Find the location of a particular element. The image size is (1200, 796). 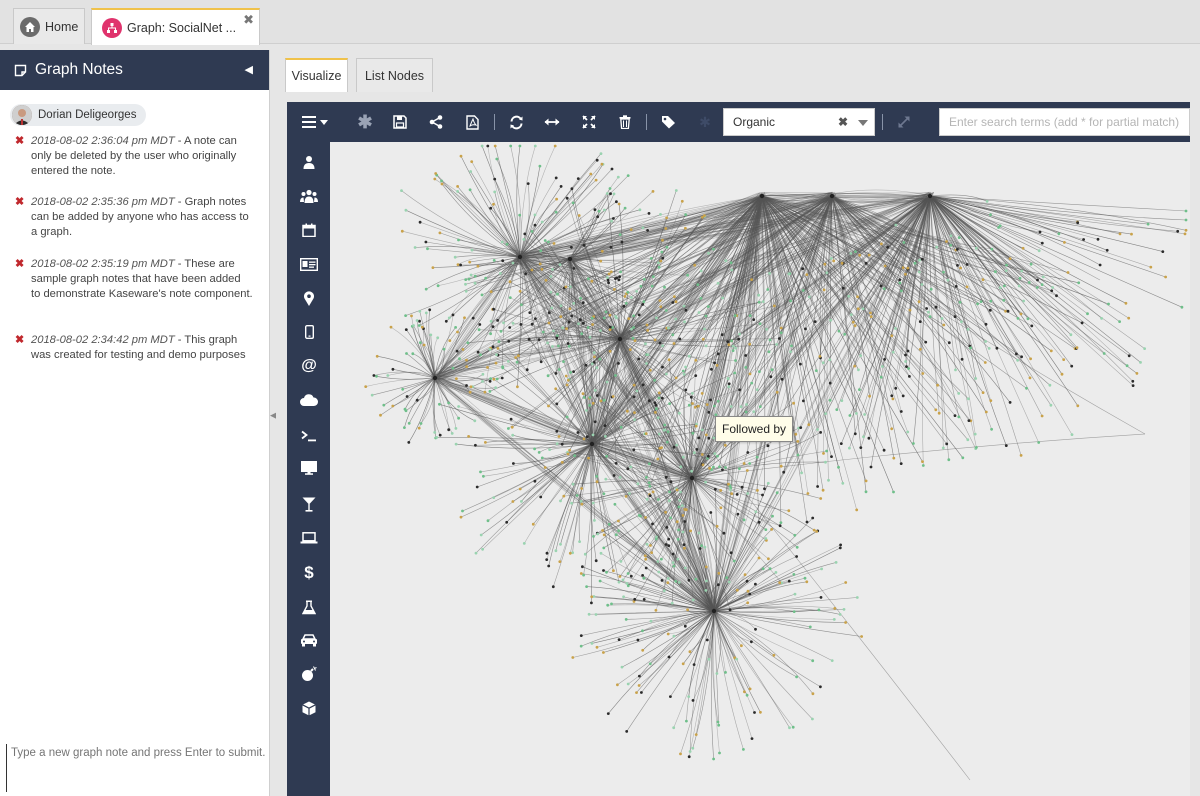

tab-graph: Graph: SocialNet ... ✖ is located at coordinates (175, 26).